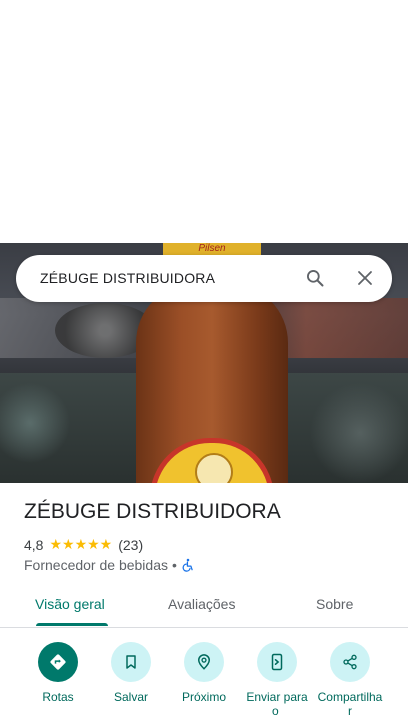 The height and width of the screenshot is (726, 408). What do you see at coordinates (34, 544) in the screenshot?
I see `rating-value: 4,8` at bounding box center [34, 544].